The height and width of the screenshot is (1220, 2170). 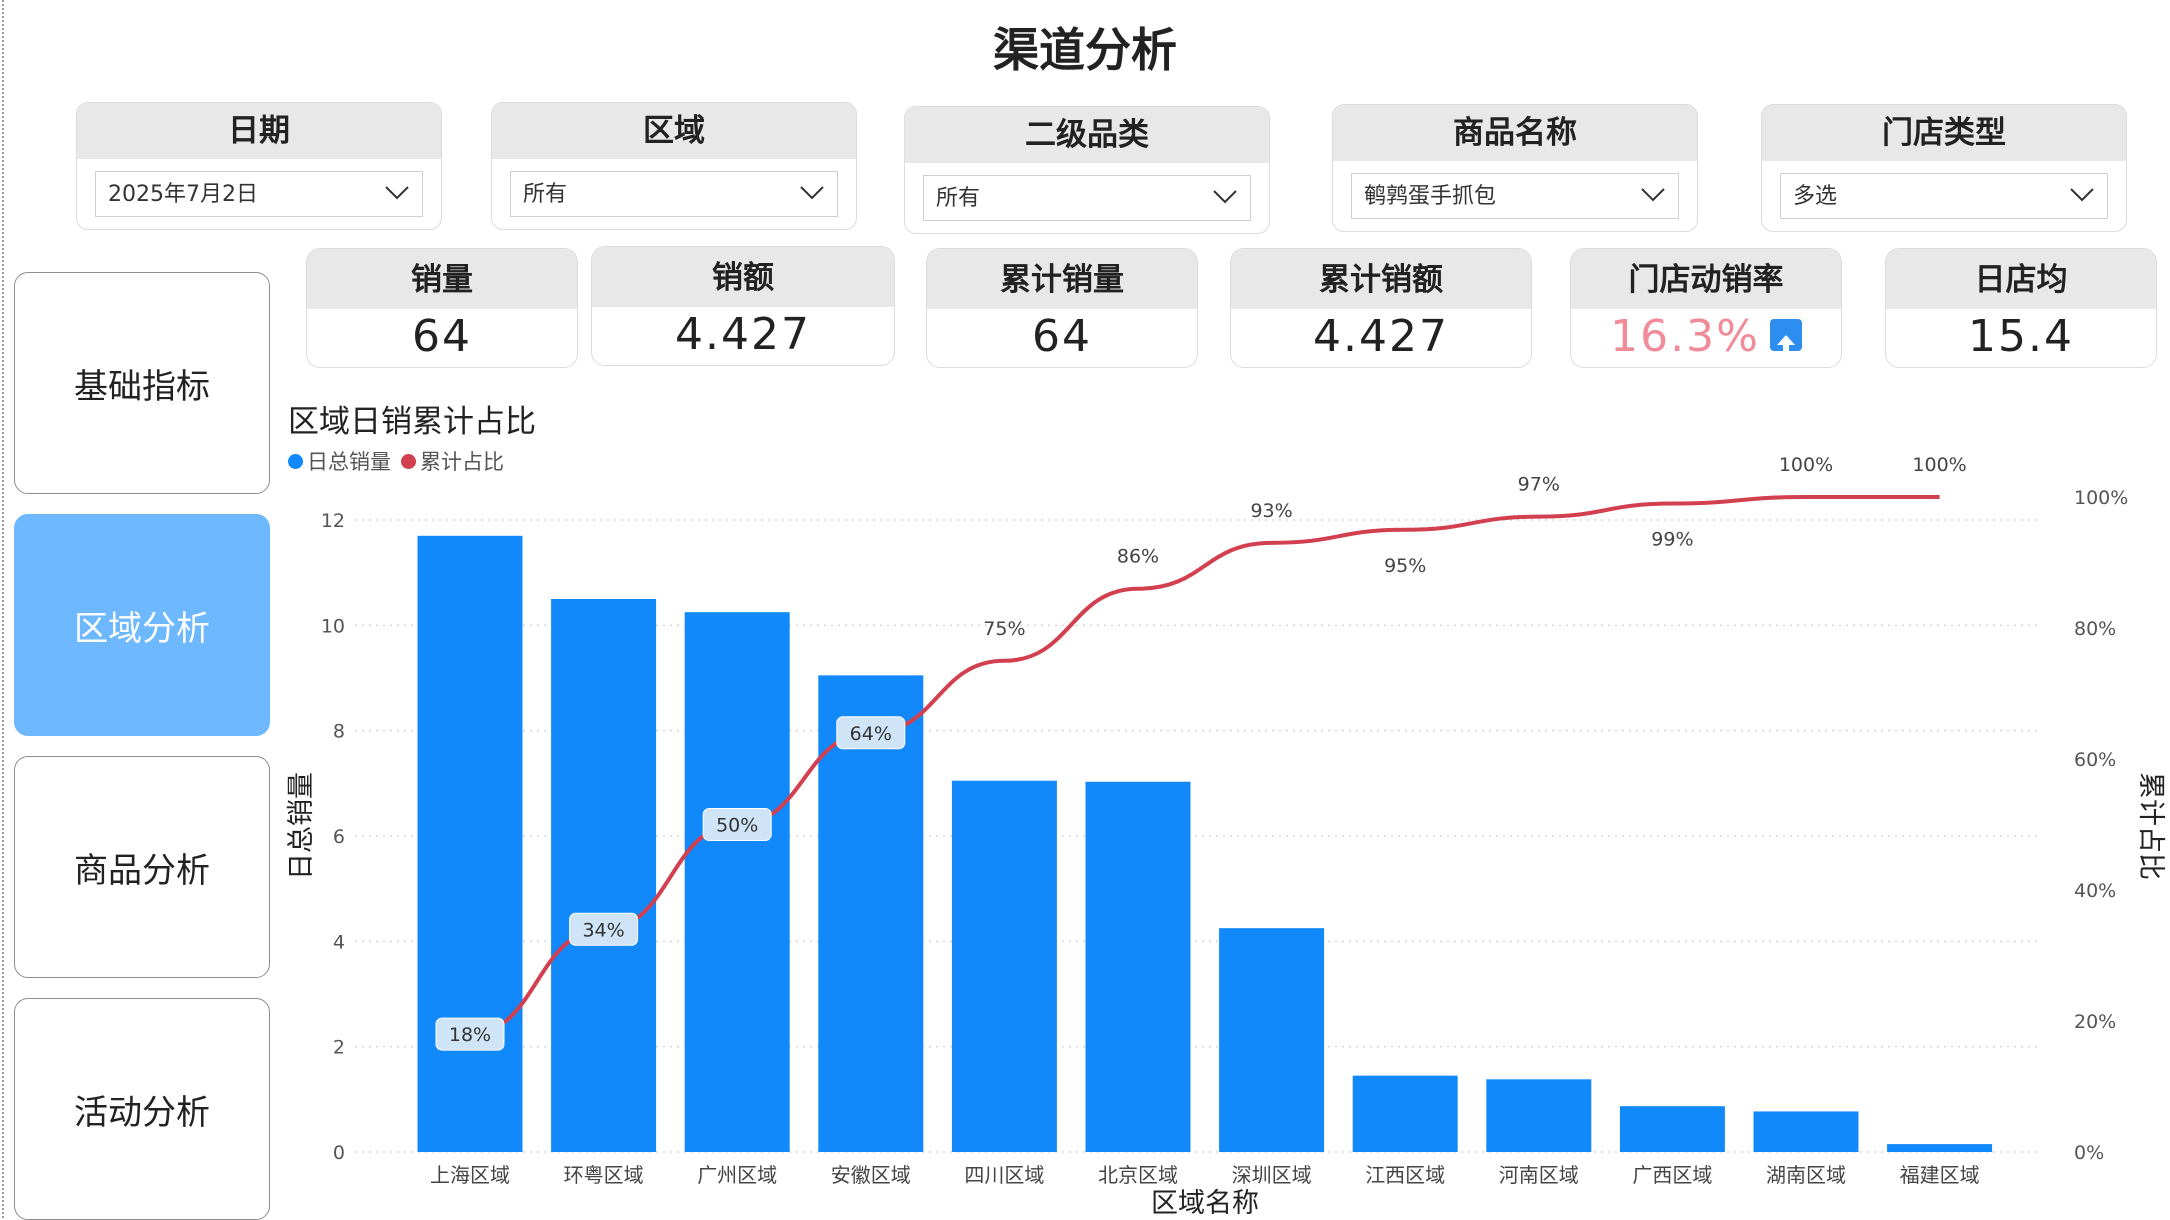 I want to click on y2-axis-title: 累计占比, so click(x=2150, y=826).